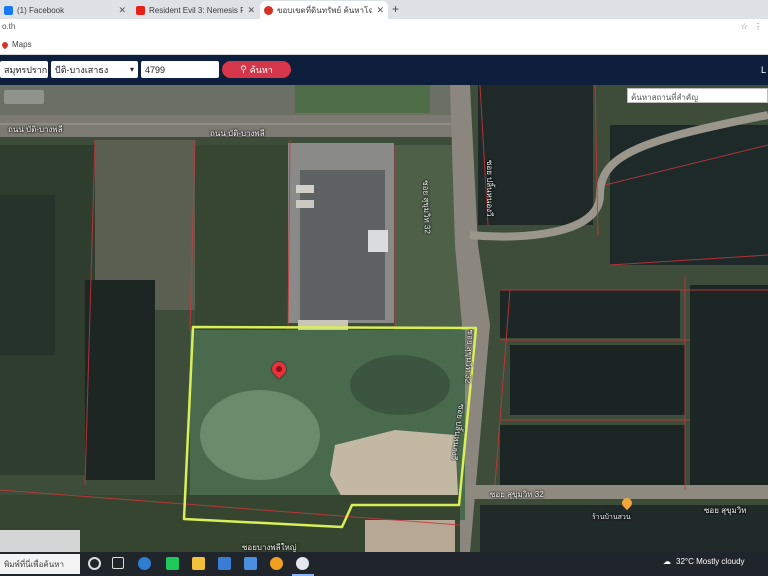 The width and height of the screenshot is (768, 576). I want to click on parcel-number-input: 4799, so click(180, 69).